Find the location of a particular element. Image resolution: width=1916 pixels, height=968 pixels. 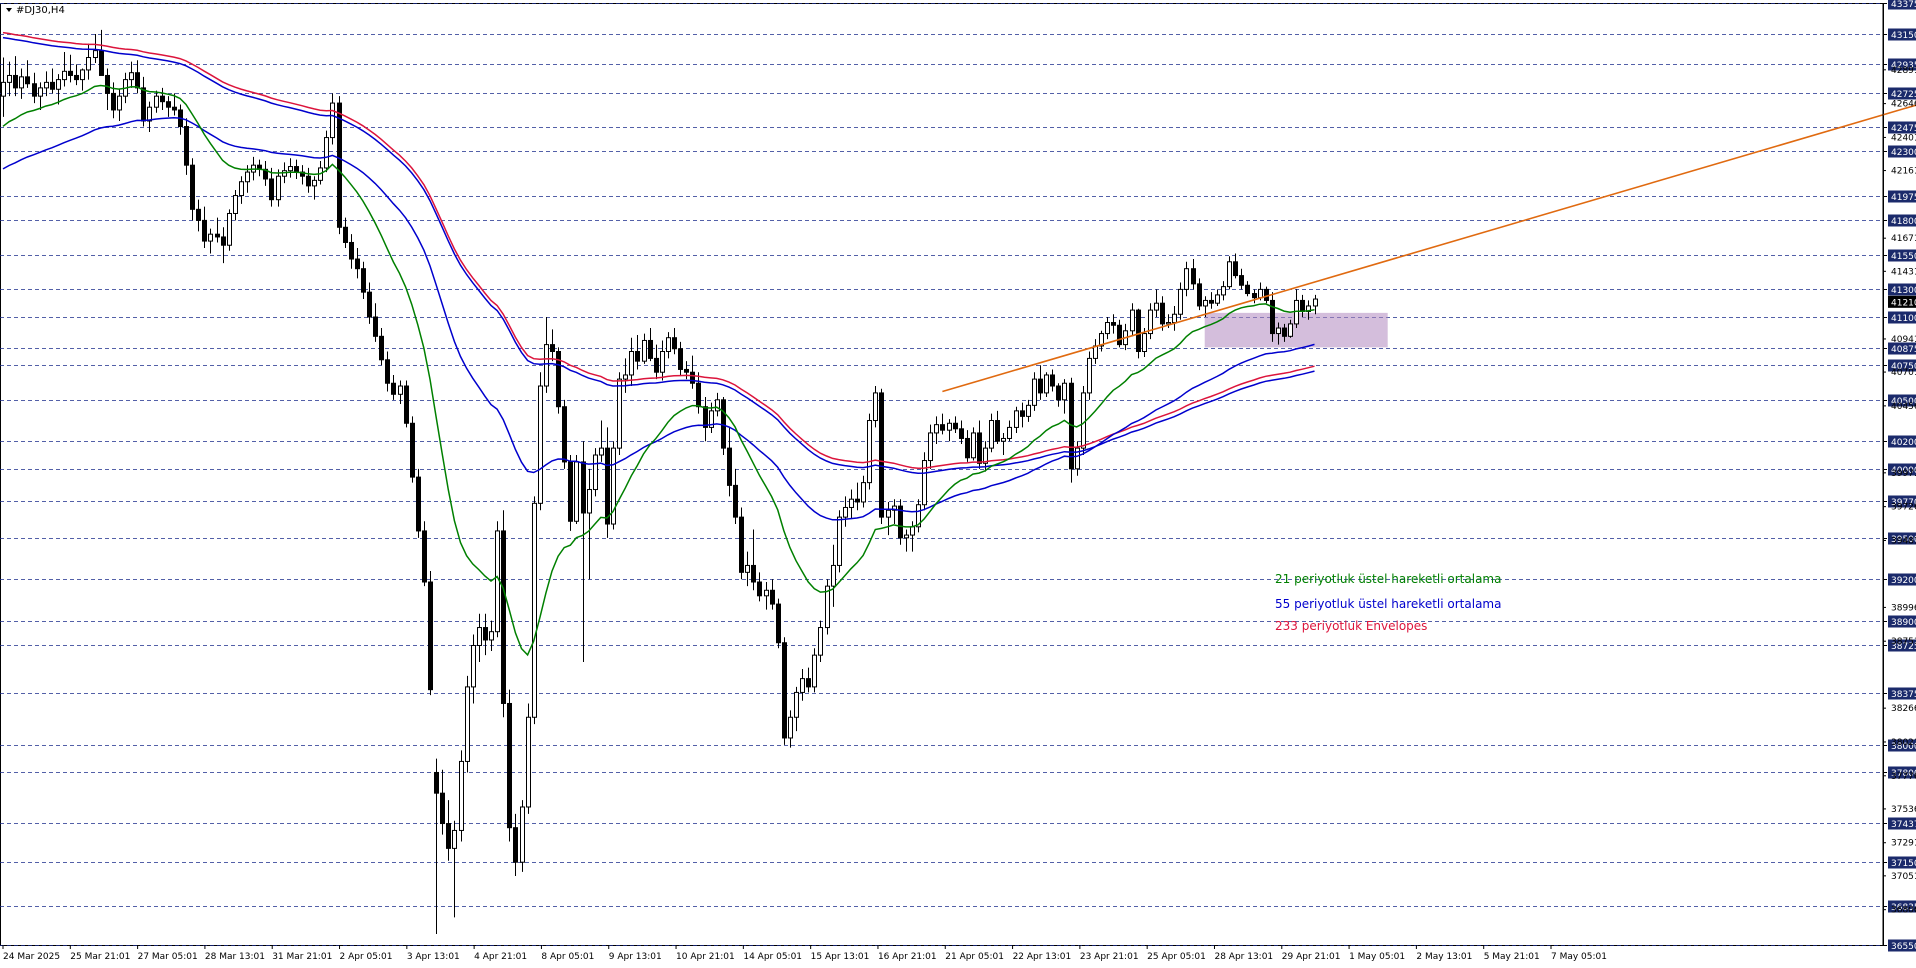

price-level-label: 41300 is located at coordinates (1903, 291).